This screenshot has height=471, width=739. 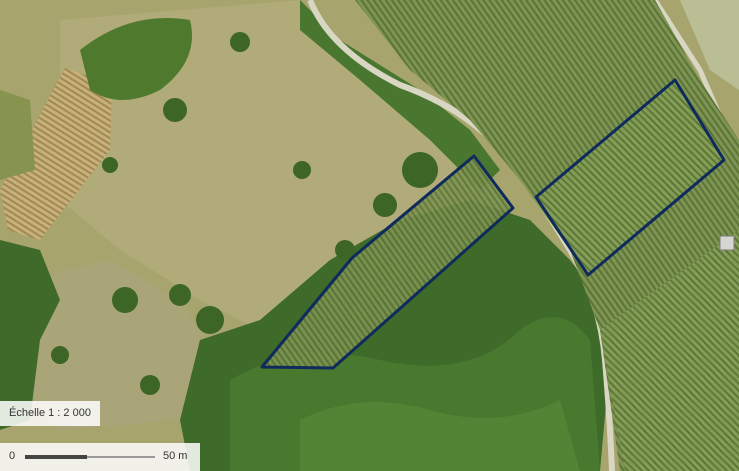 What do you see at coordinates (56, 457) in the screenshot?
I see `scale-bar-segment` at bounding box center [56, 457].